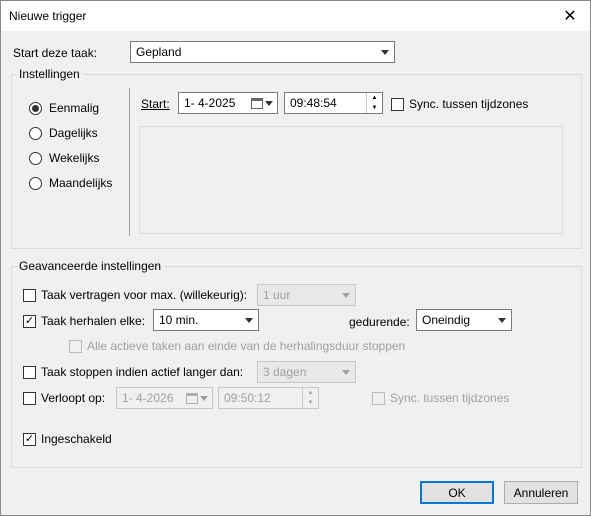 This screenshot has width=591, height=516. What do you see at coordinates (450, 398) in the screenshot?
I see `expires-sync-label: Sync. tussen tijdzones` at bounding box center [450, 398].